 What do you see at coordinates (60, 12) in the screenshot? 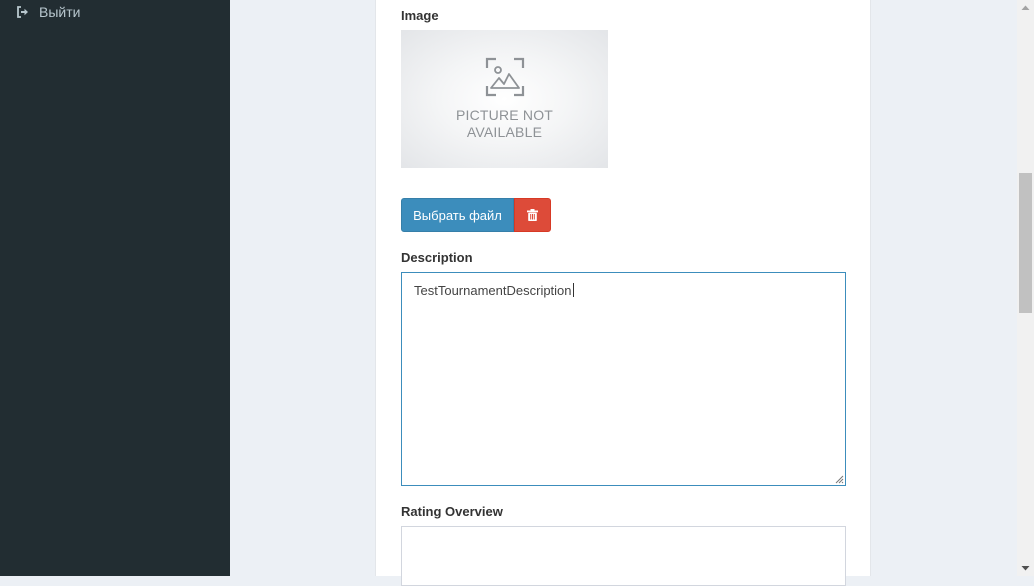
I see `sidebar-item-label: Выйти` at bounding box center [60, 12].